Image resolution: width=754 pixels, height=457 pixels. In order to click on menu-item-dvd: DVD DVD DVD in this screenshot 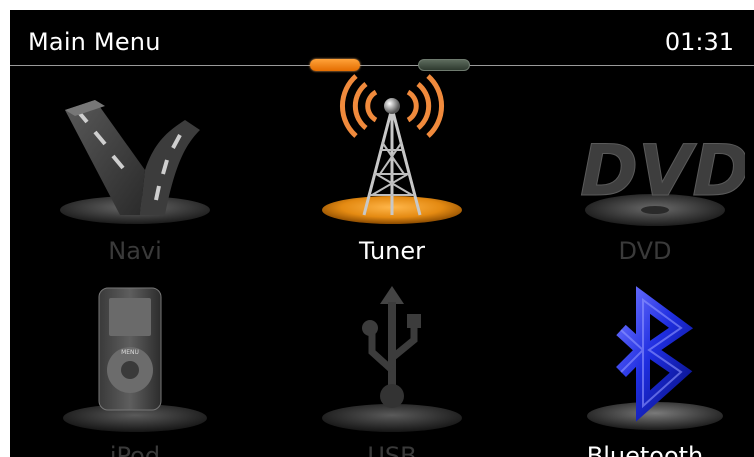, I will do `click(645, 170)`.